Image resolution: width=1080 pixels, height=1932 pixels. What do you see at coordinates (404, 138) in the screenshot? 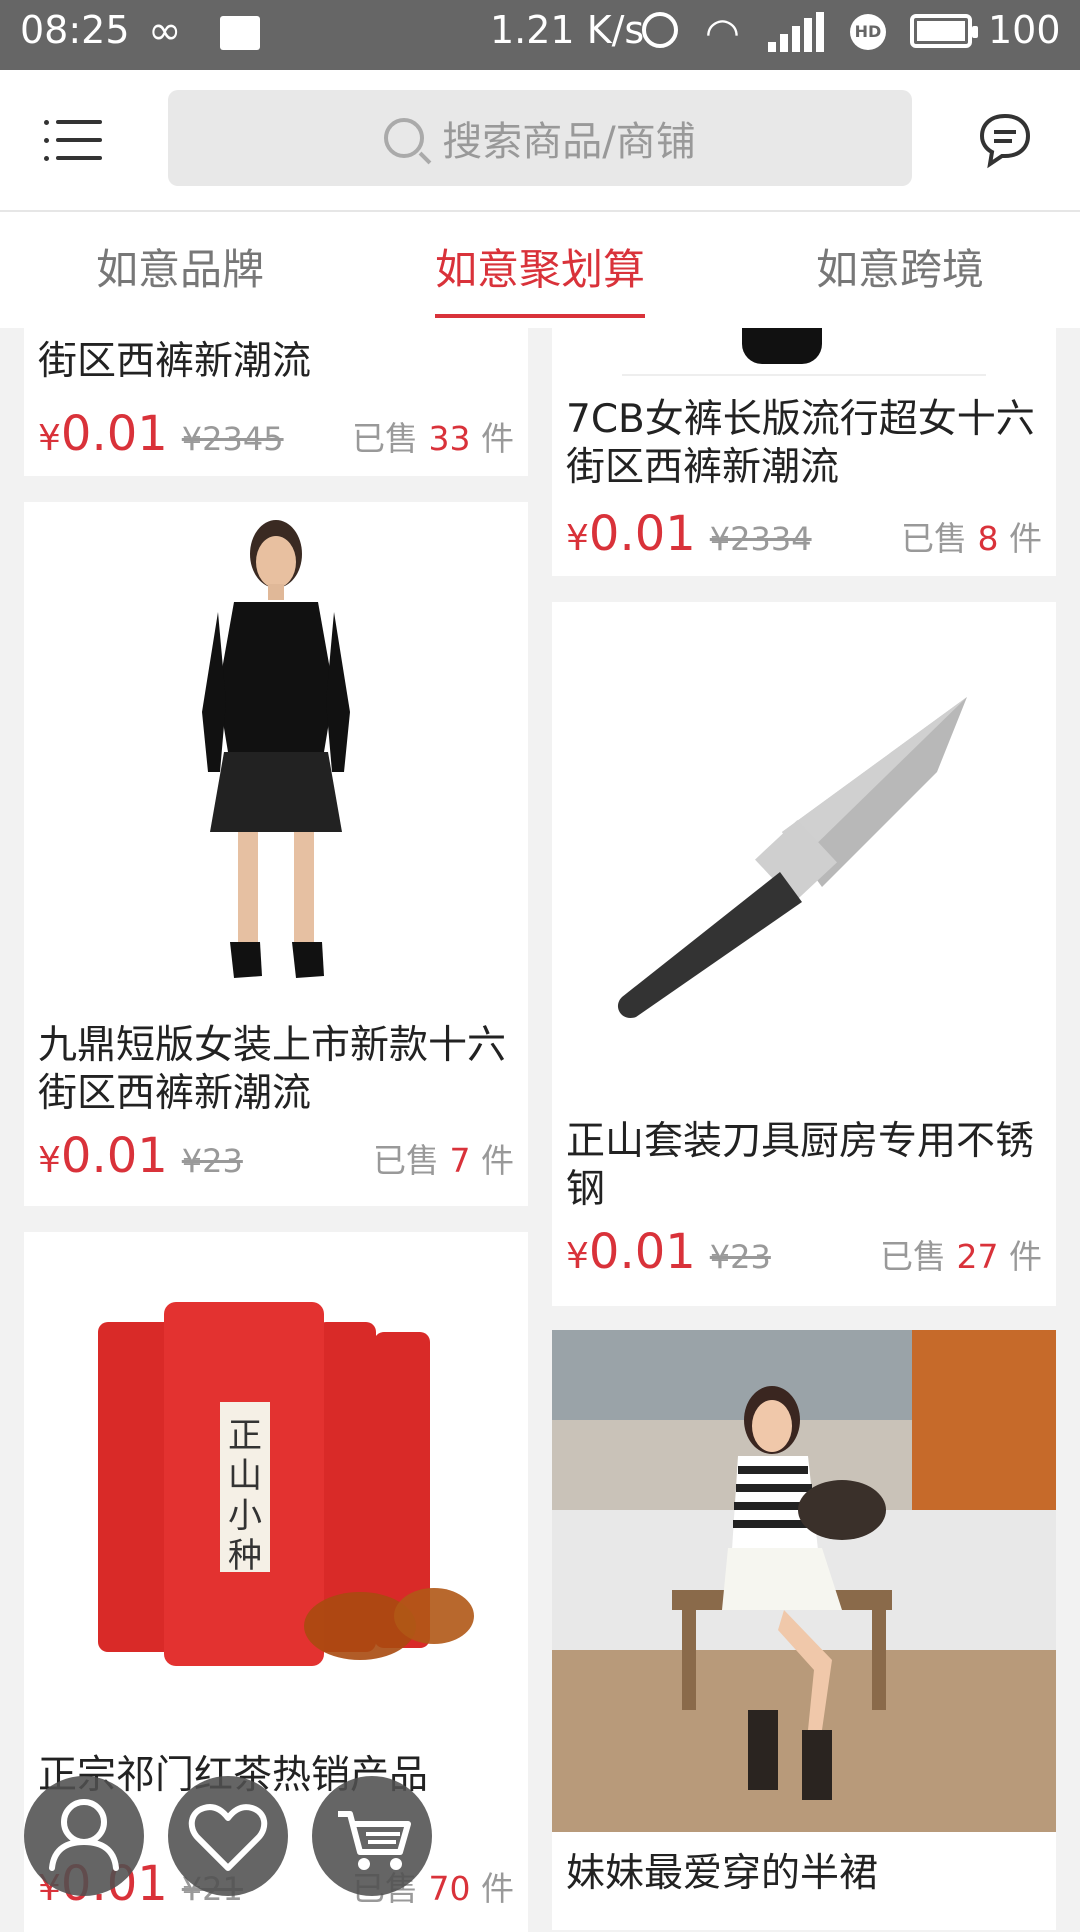
I see `search-icon` at bounding box center [404, 138].